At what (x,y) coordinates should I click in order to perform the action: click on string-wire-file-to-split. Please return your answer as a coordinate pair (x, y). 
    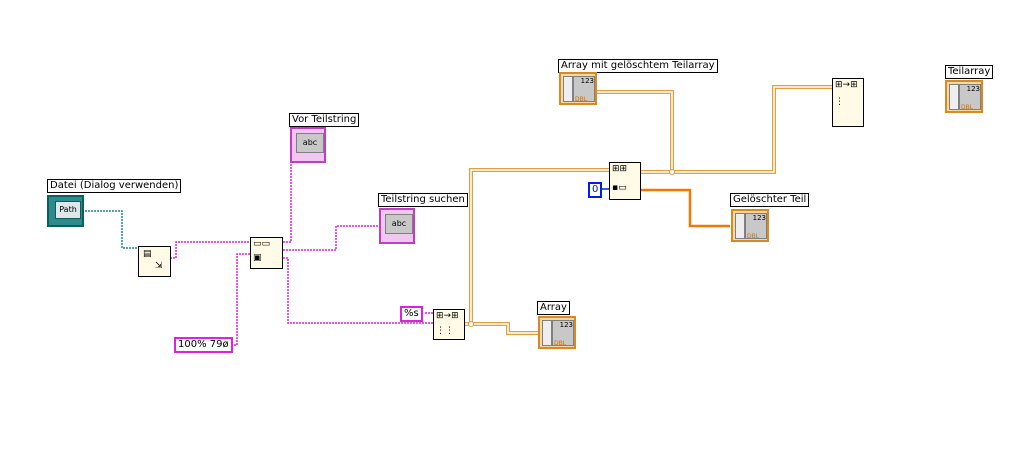
    Looking at the image, I should click on (210, 250).